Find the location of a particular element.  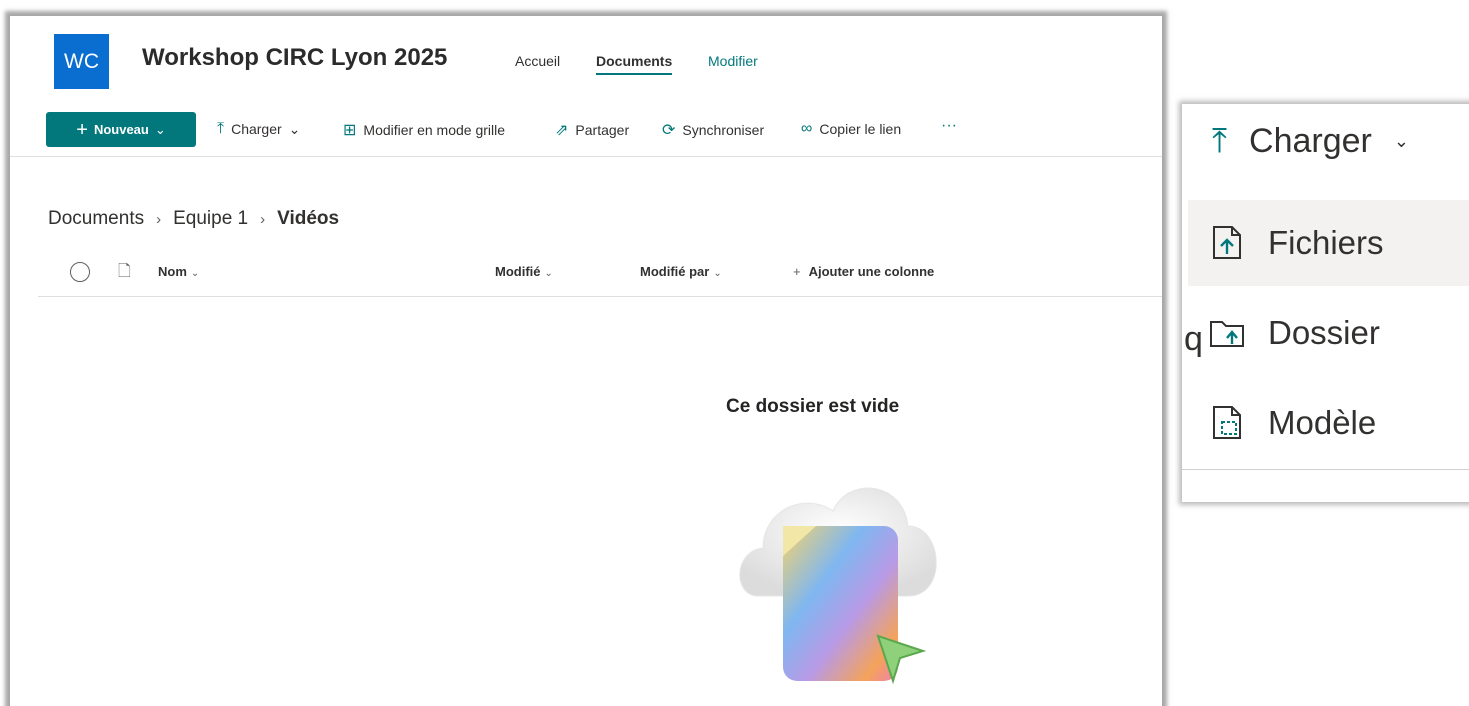

grid-edit-button: ⊞ Modifier en mode grille is located at coordinates (424, 130).